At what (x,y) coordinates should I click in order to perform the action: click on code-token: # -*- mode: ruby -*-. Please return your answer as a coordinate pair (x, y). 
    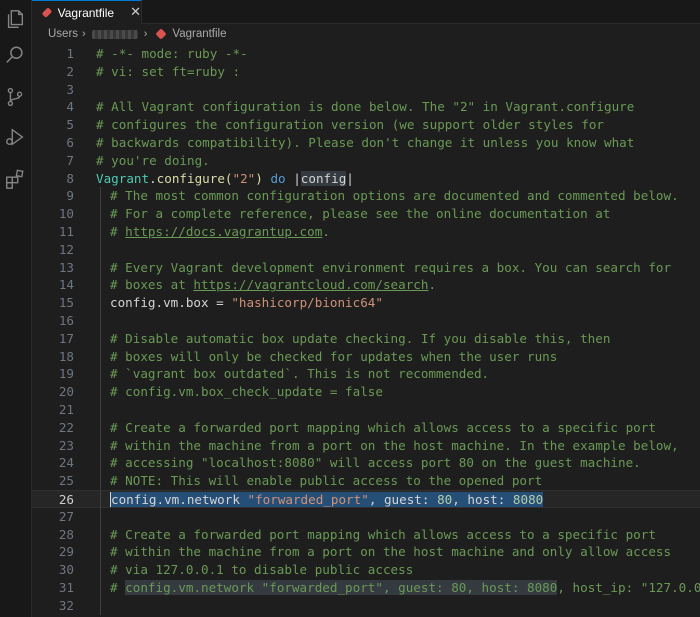
    Looking at the image, I should click on (172, 53).